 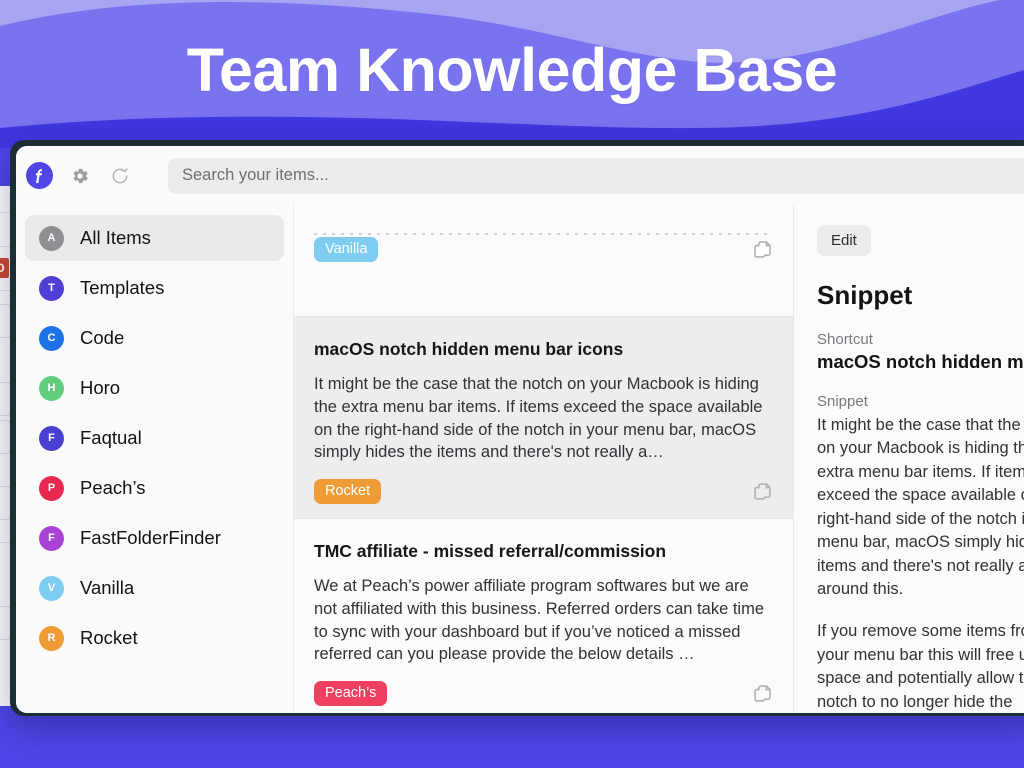 What do you see at coordinates (51, 488) in the screenshot?
I see `sidebar-avatar: P` at bounding box center [51, 488].